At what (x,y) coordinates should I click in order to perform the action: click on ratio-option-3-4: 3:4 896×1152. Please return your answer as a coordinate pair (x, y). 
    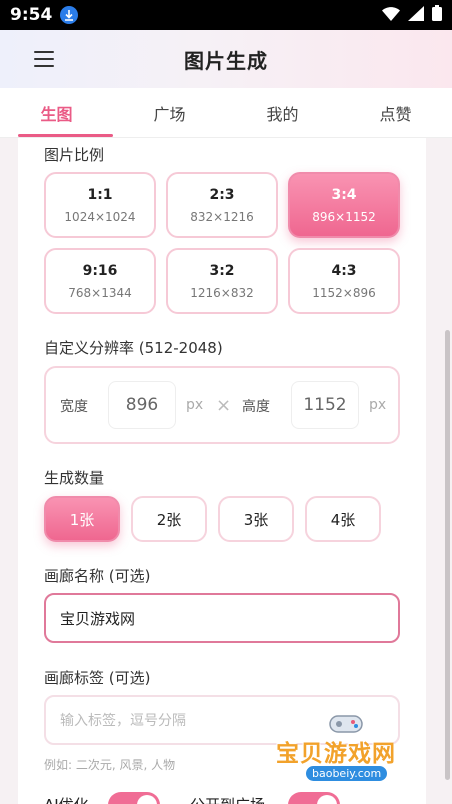
    Looking at the image, I should click on (344, 205).